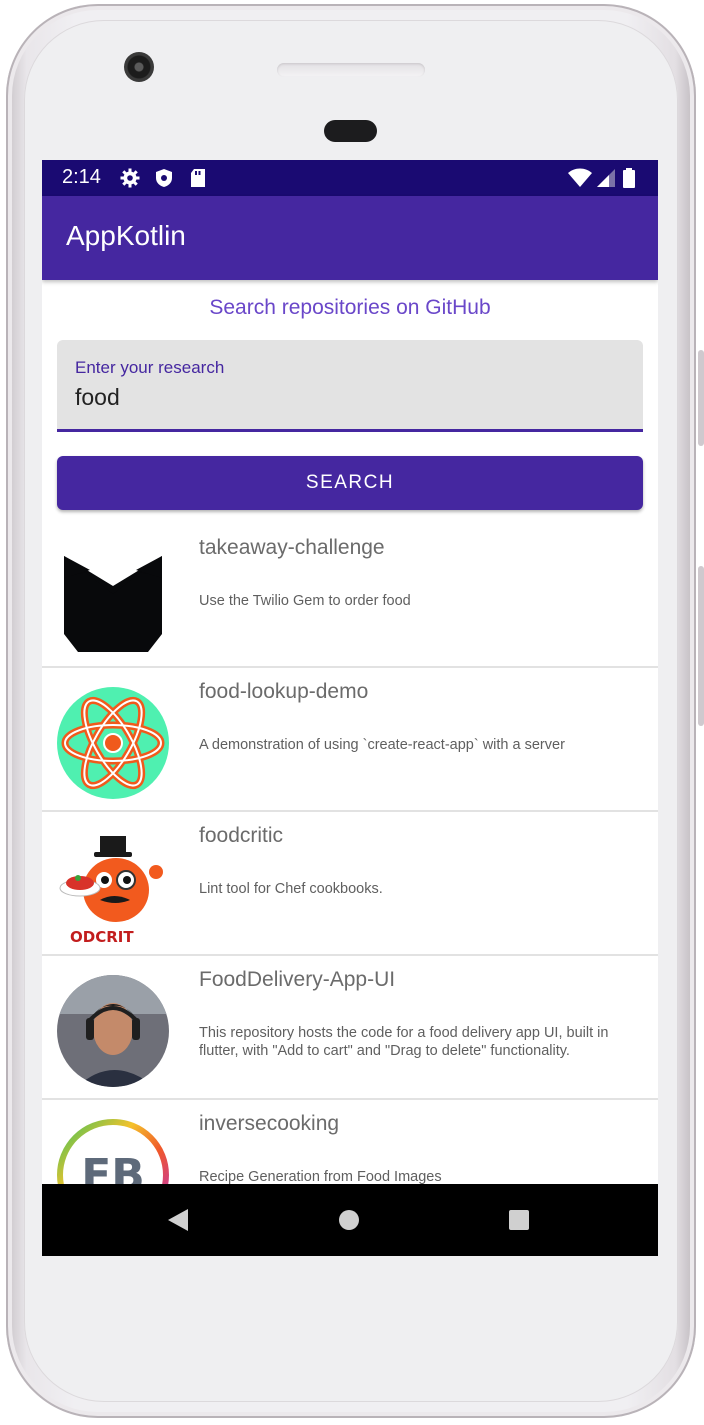  I want to click on status-time: 2:14, so click(81, 177).